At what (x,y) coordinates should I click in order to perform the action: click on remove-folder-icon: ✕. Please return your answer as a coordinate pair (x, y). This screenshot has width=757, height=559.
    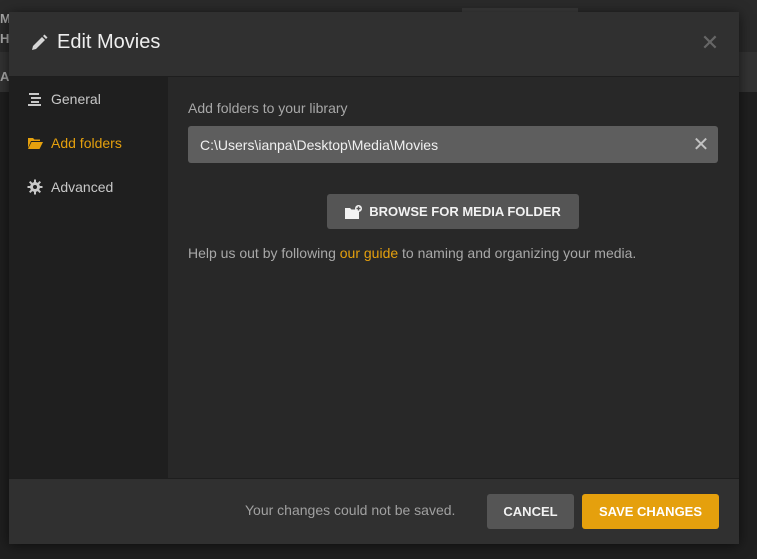
    Looking at the image, I should click on (701, 145).